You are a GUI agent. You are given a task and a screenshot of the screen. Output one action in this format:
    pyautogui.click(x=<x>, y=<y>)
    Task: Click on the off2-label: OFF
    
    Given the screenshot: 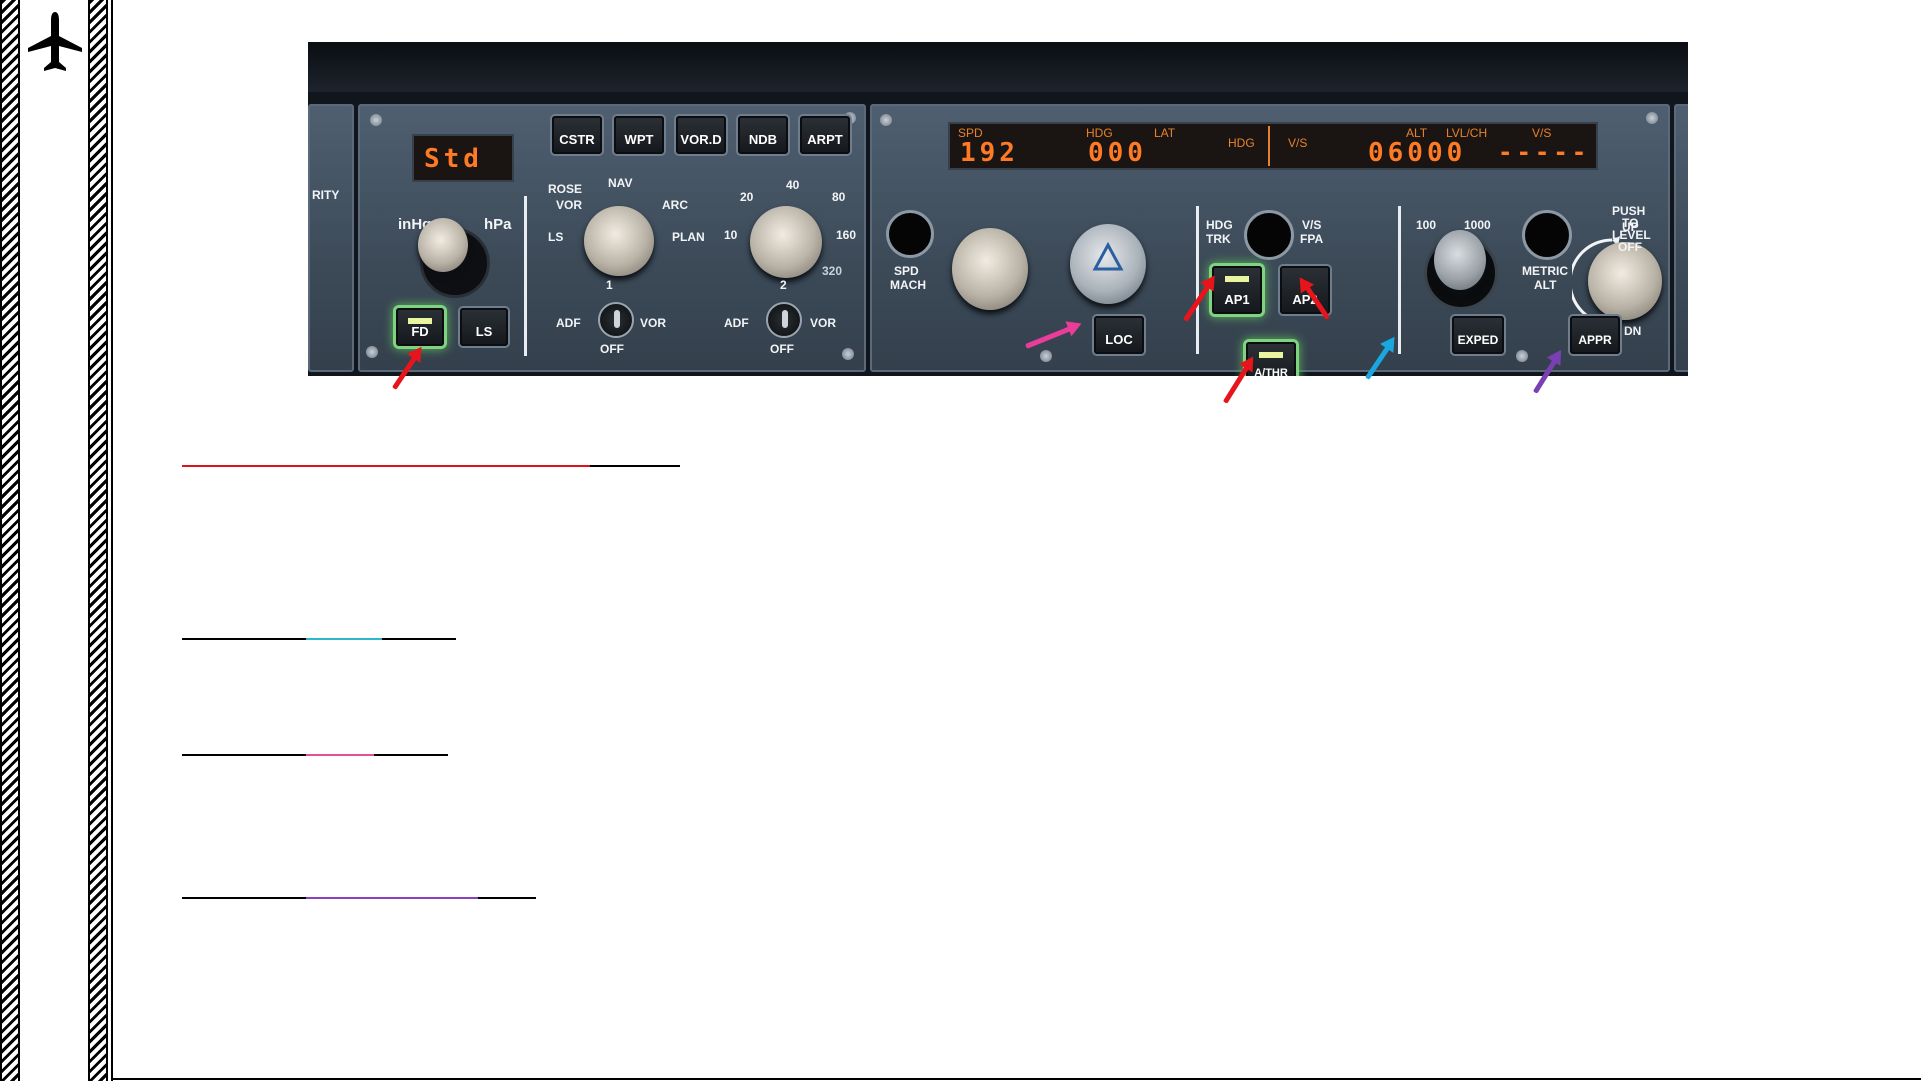 What is the action you would take?
    pyautogui.click(x=782, y=349)
    